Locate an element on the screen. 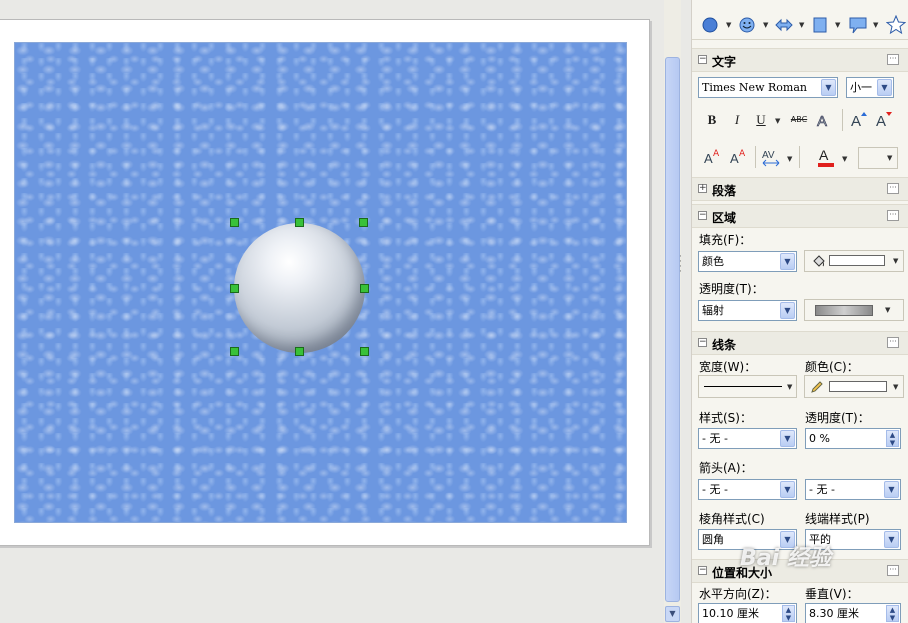  line-color-label: 颜色(C)： is located at coordinates (832, 367).